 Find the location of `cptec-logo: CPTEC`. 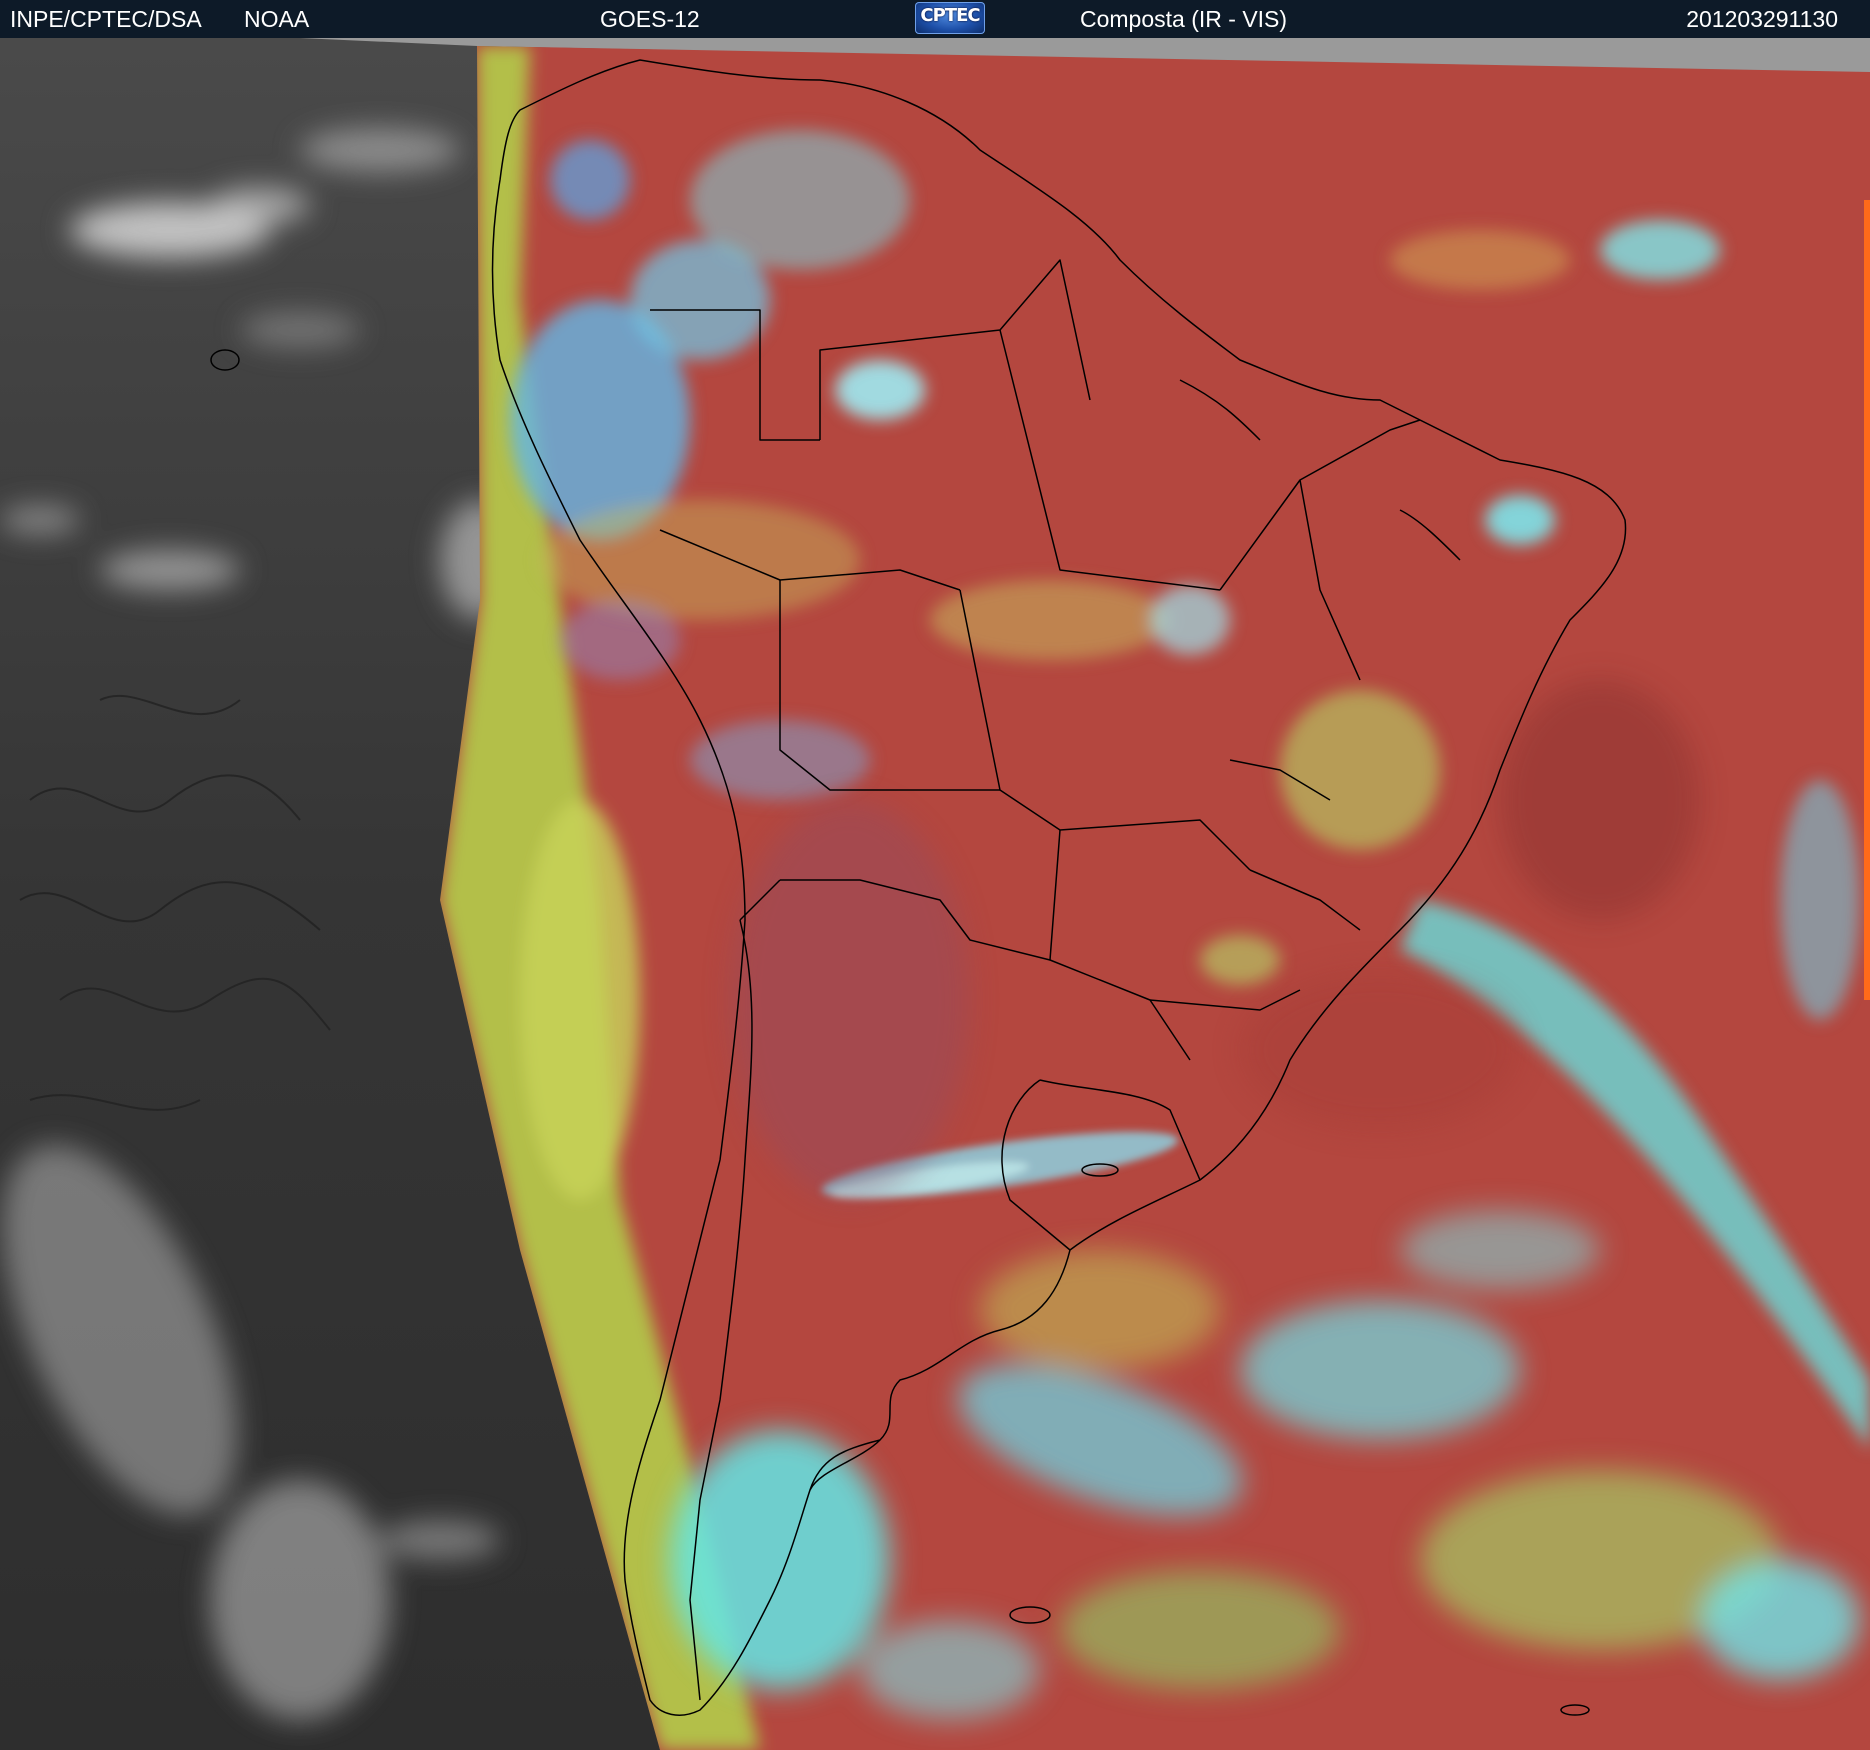

cptec-logo: CPTEC is located at coordinates (950, 18).